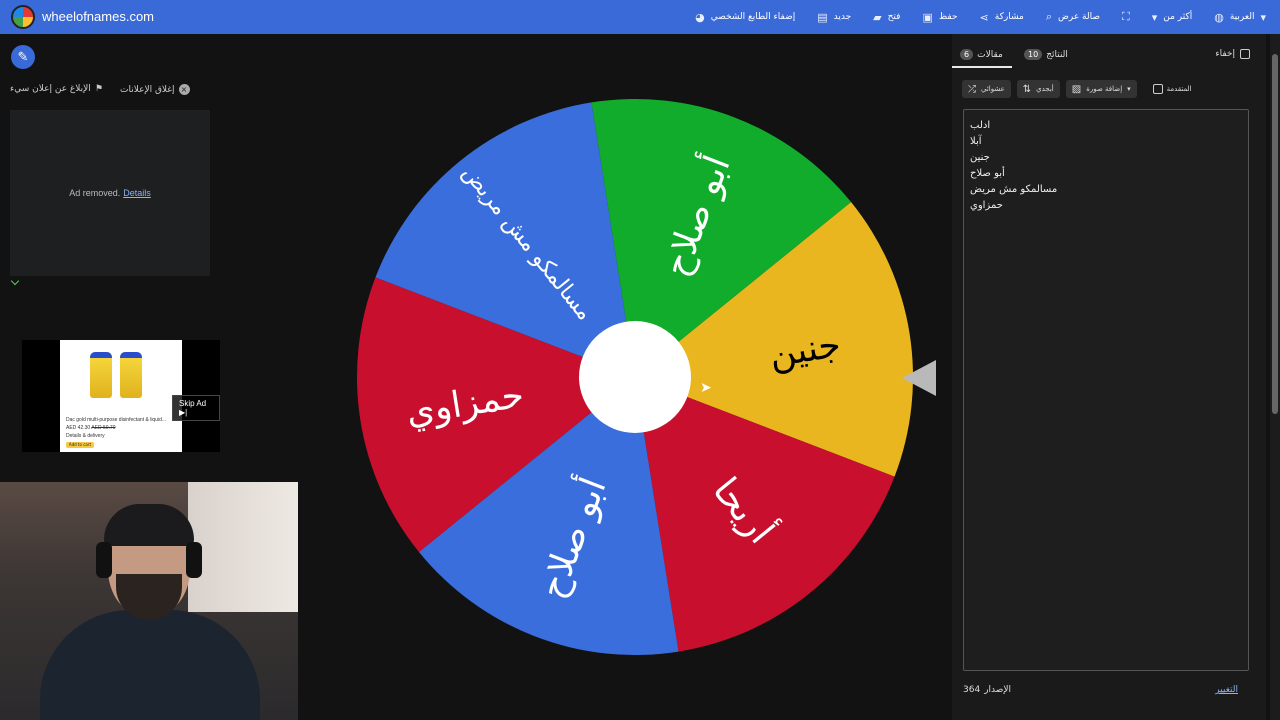 This screenshot has width=1280, height=720. I want to click on entries-toolbar: ⤮ عشوائي ⇅ أبجدي ▨ إضافة صورة ▾ المتقدمة, so click(1077, 89).